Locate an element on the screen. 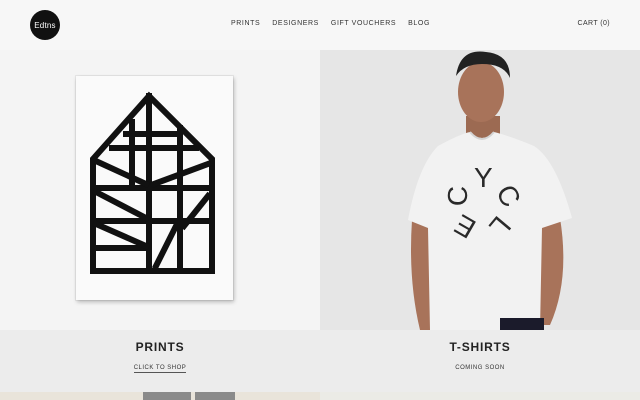 The height and width of the screenshot is (400, 640). tshirt-letter: L is located at coordinates (500, 226).